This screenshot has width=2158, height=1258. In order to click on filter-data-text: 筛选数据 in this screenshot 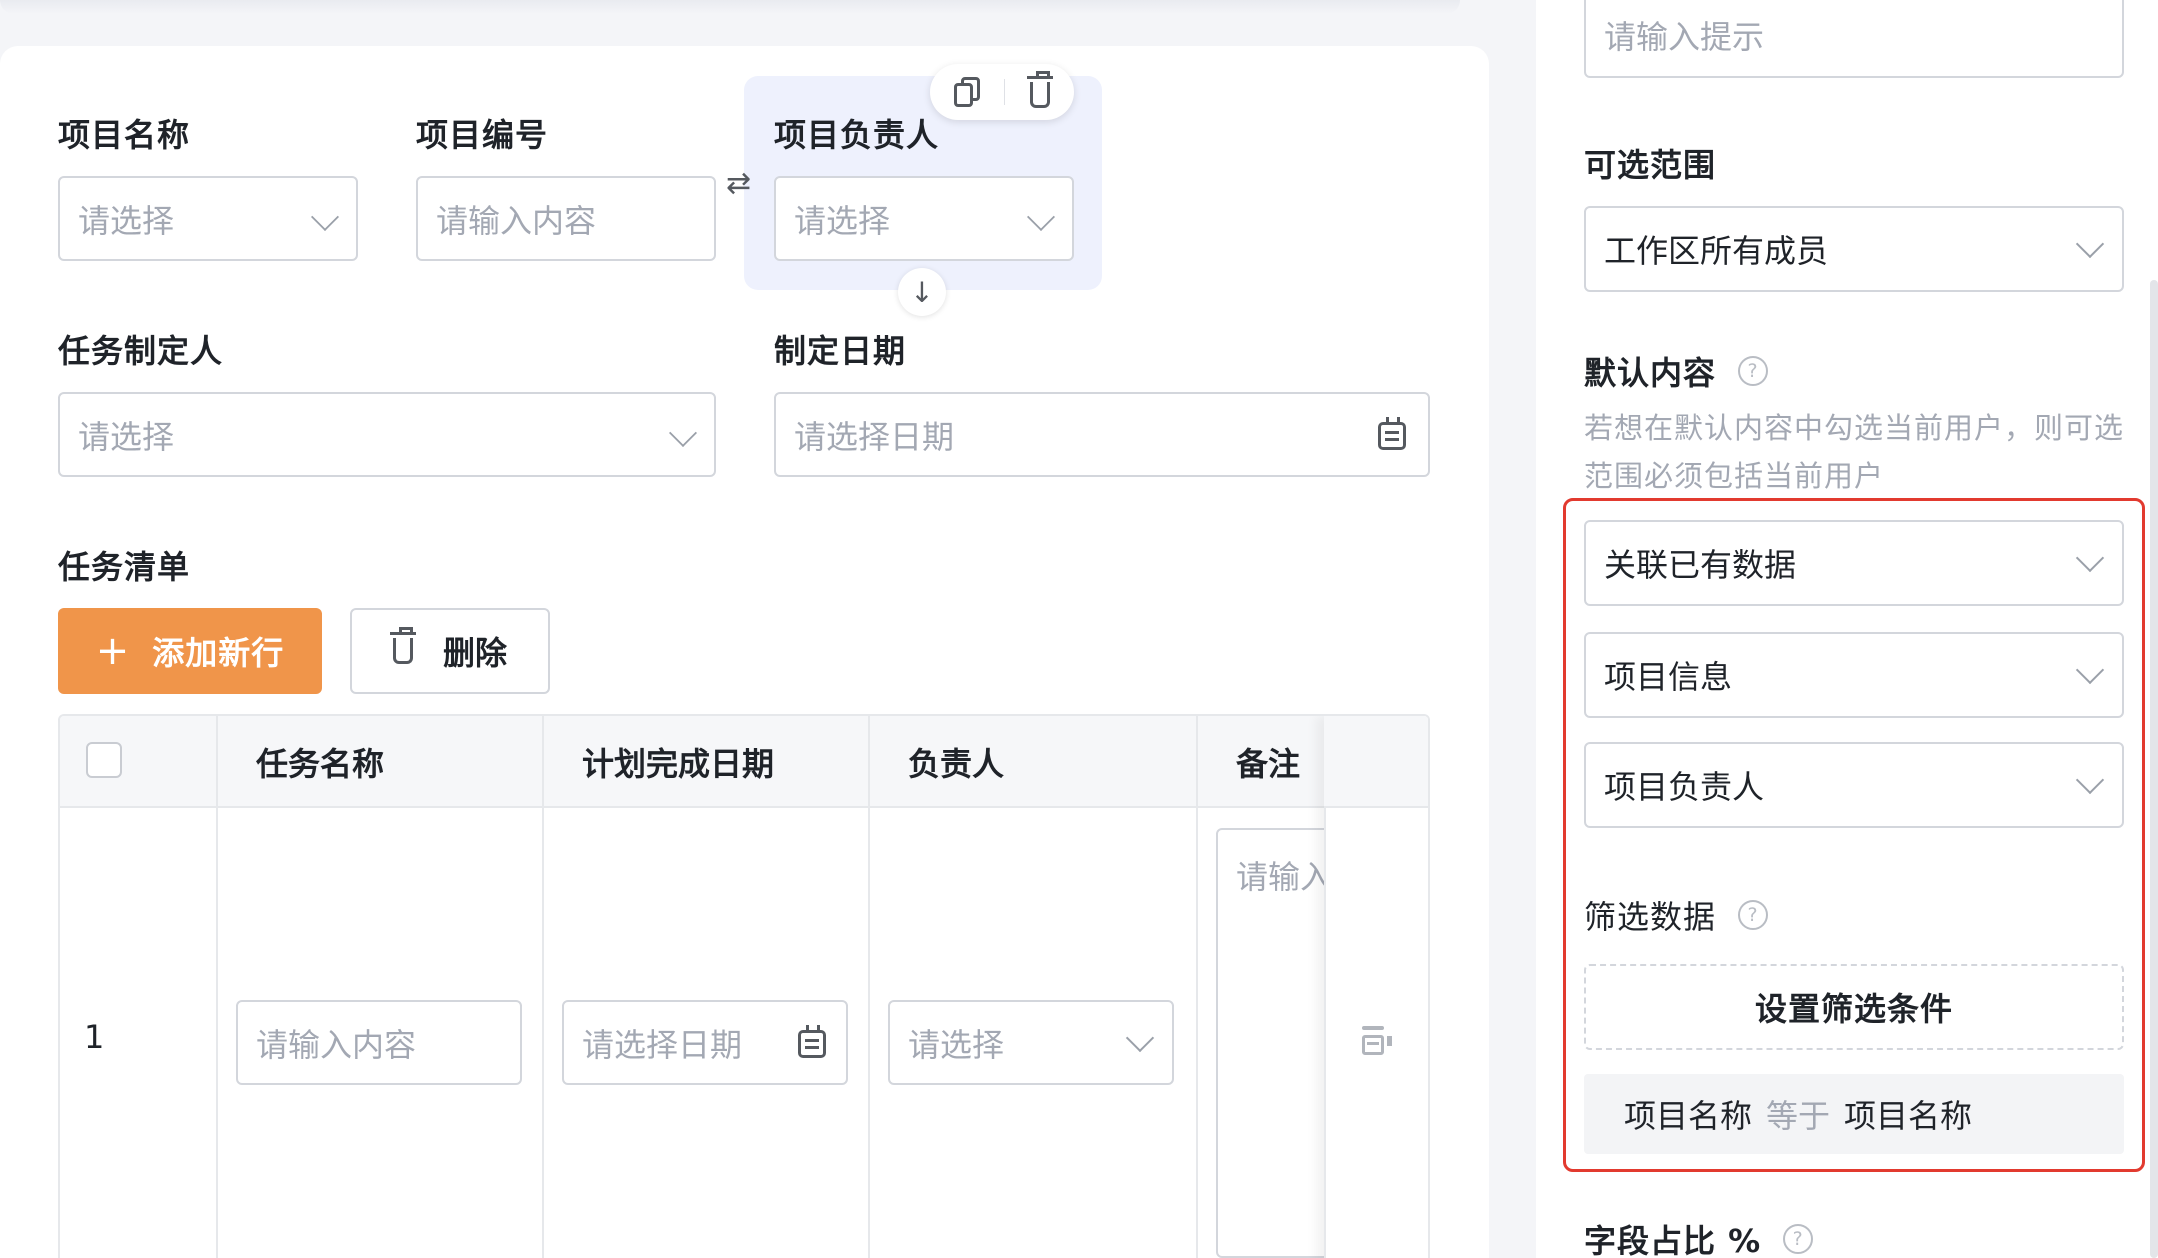, I will do `click(1650, 917)`.